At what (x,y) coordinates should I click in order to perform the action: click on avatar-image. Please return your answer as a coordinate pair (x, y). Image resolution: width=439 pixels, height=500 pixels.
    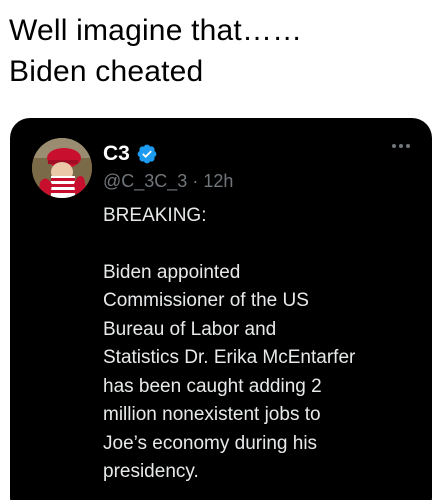
    Looking at the image, I should click on (62, 168).